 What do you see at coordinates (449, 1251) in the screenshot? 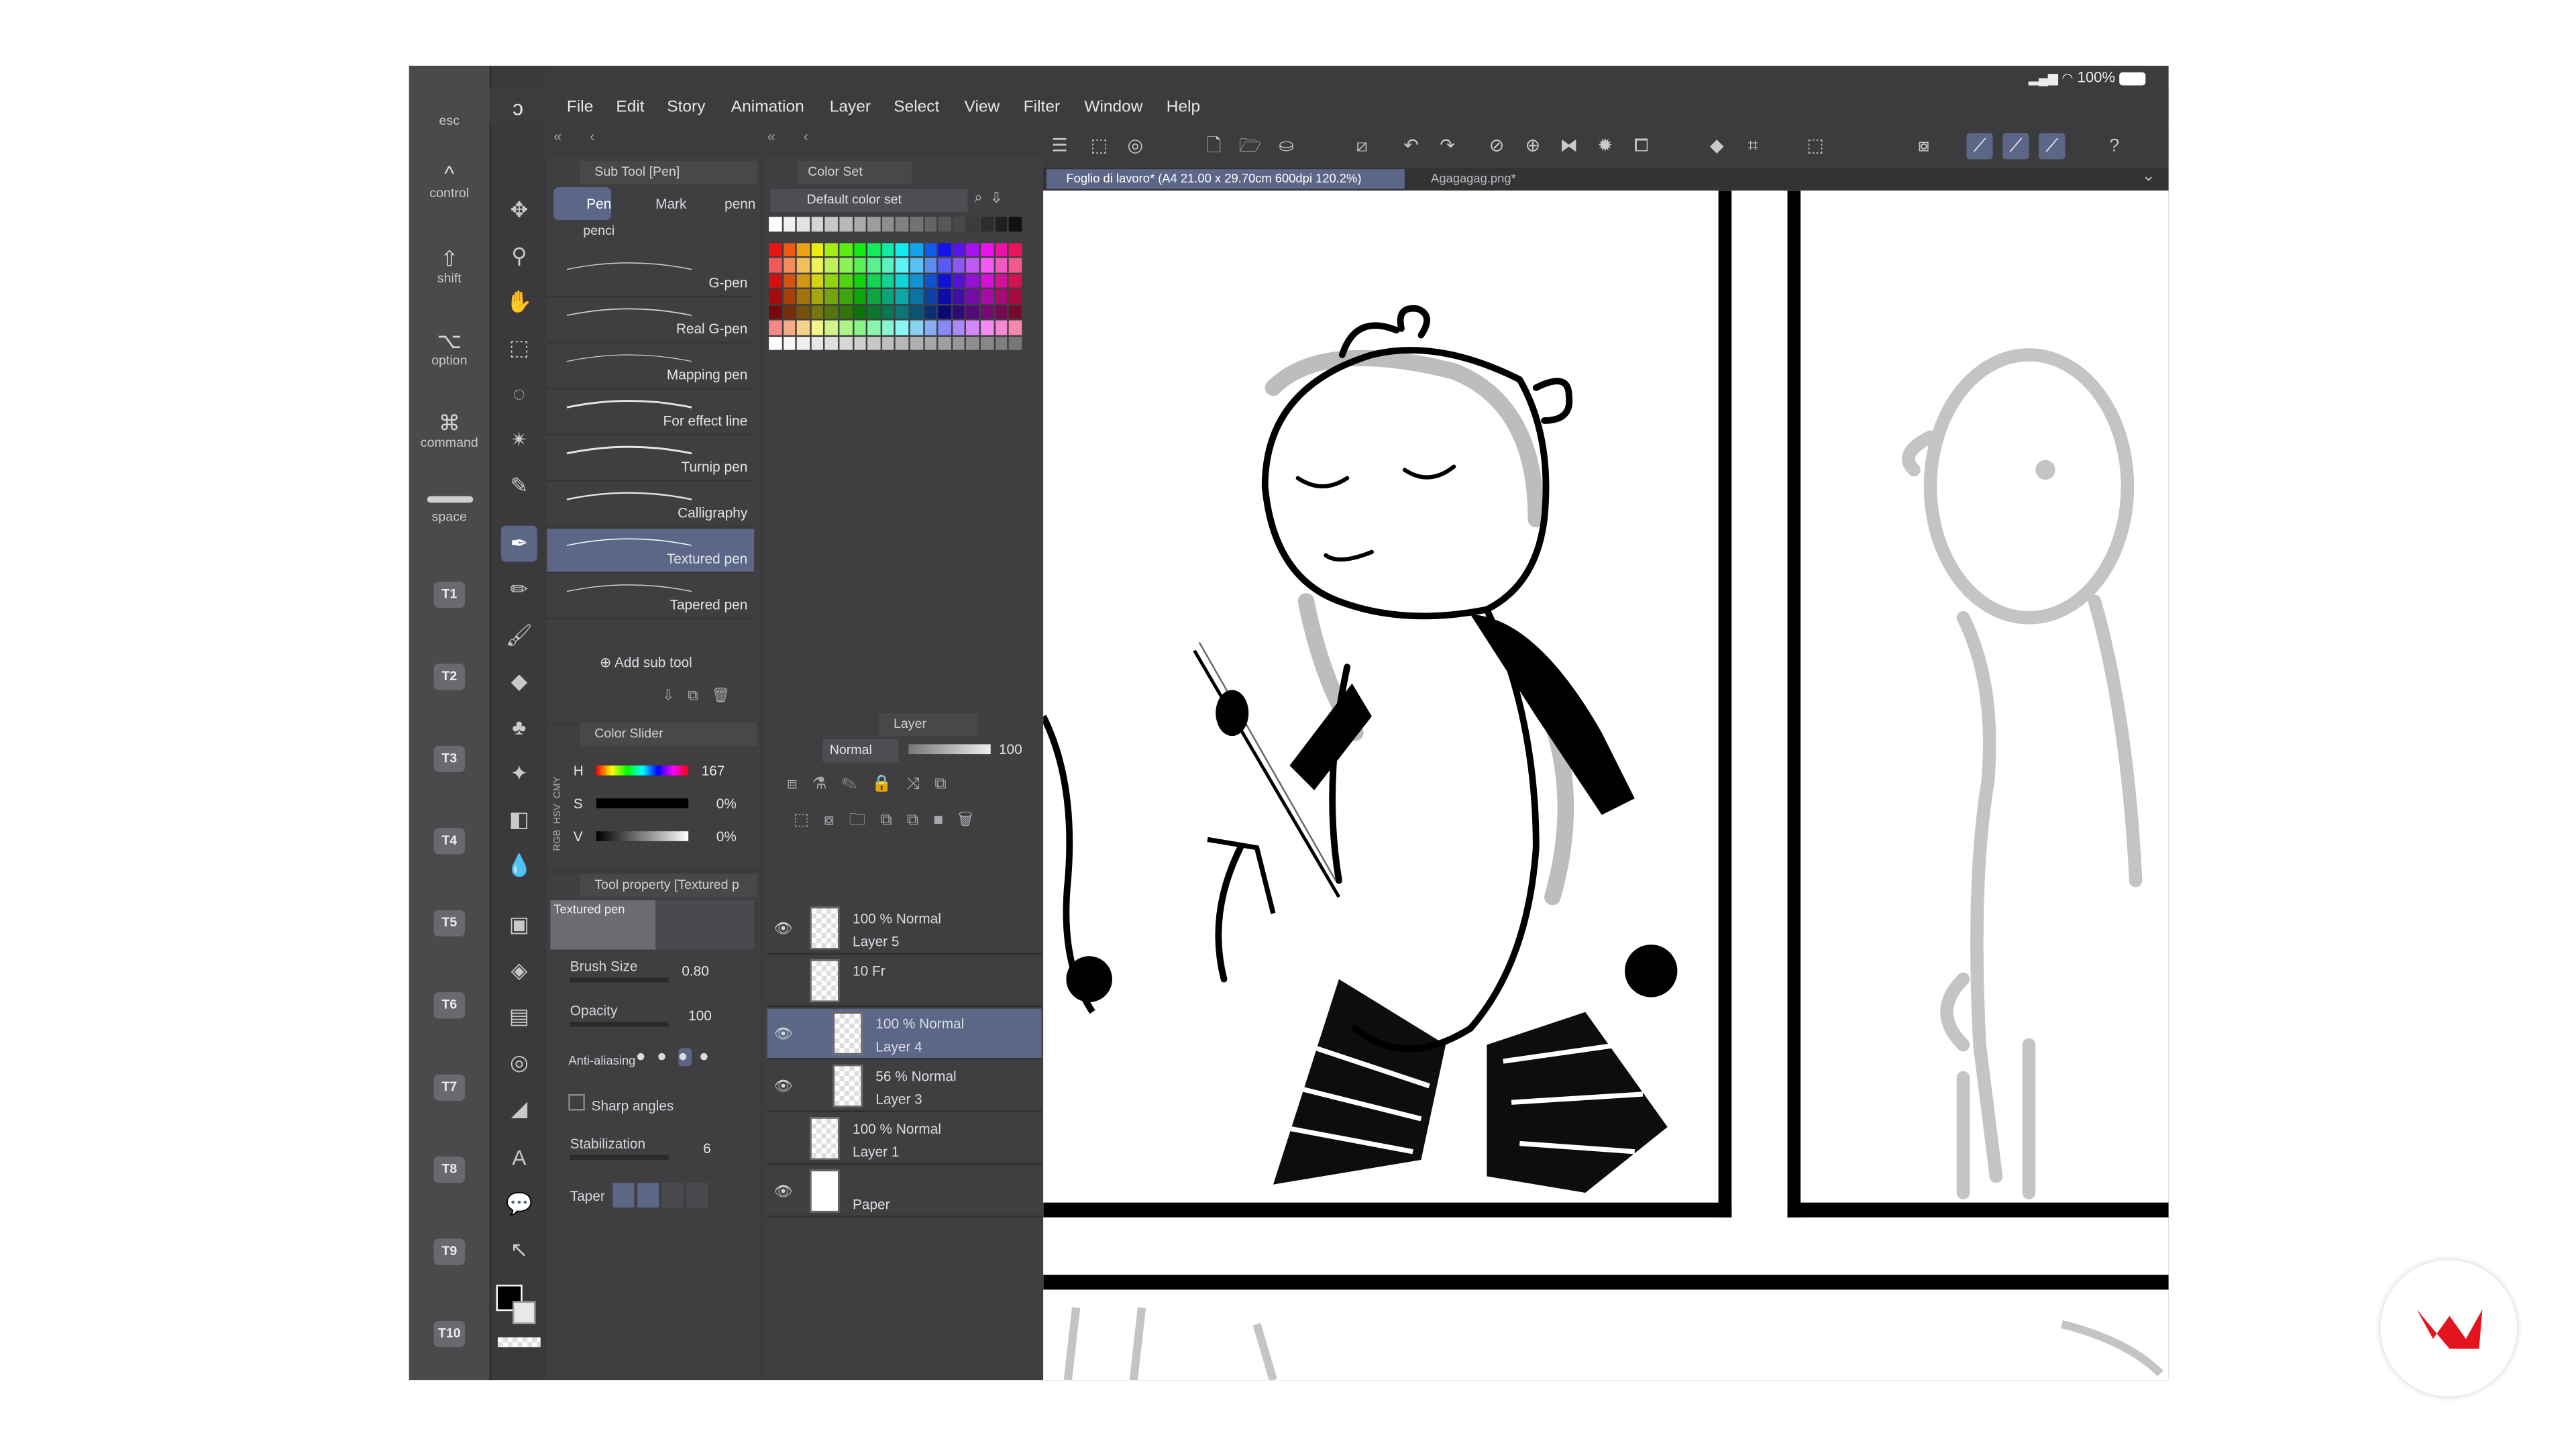
I see `tool-key-t9: T9` at bounding box center [449, 1251].